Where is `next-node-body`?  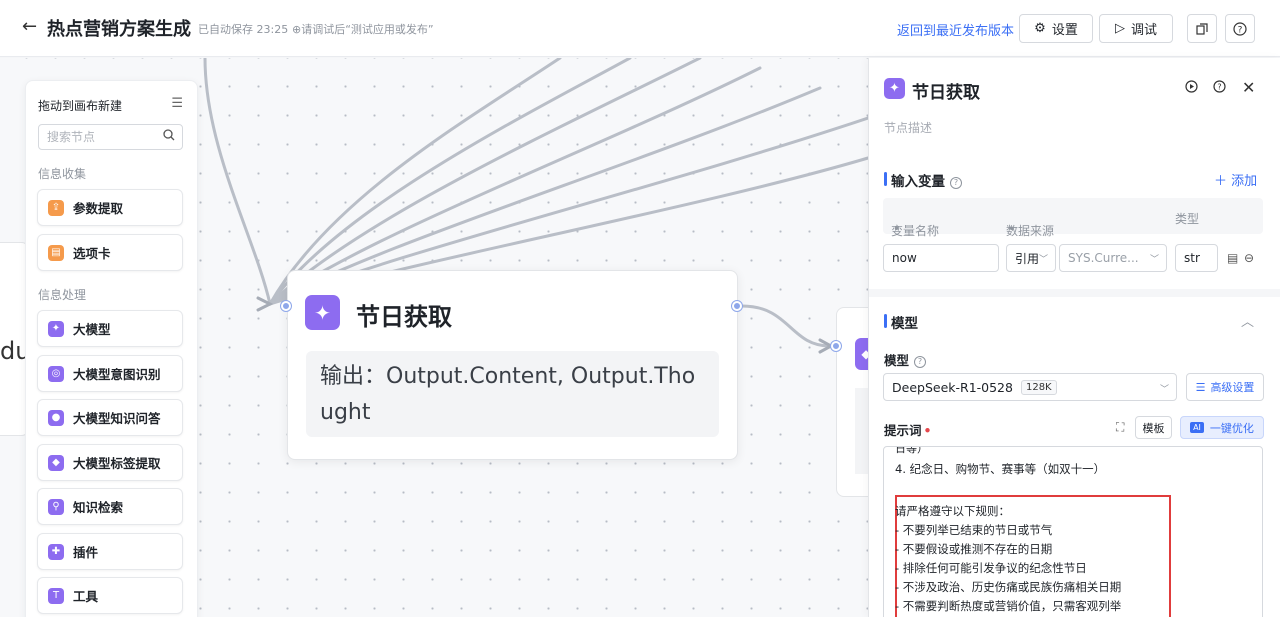 next-node-body is located at coordinates (861, 431).